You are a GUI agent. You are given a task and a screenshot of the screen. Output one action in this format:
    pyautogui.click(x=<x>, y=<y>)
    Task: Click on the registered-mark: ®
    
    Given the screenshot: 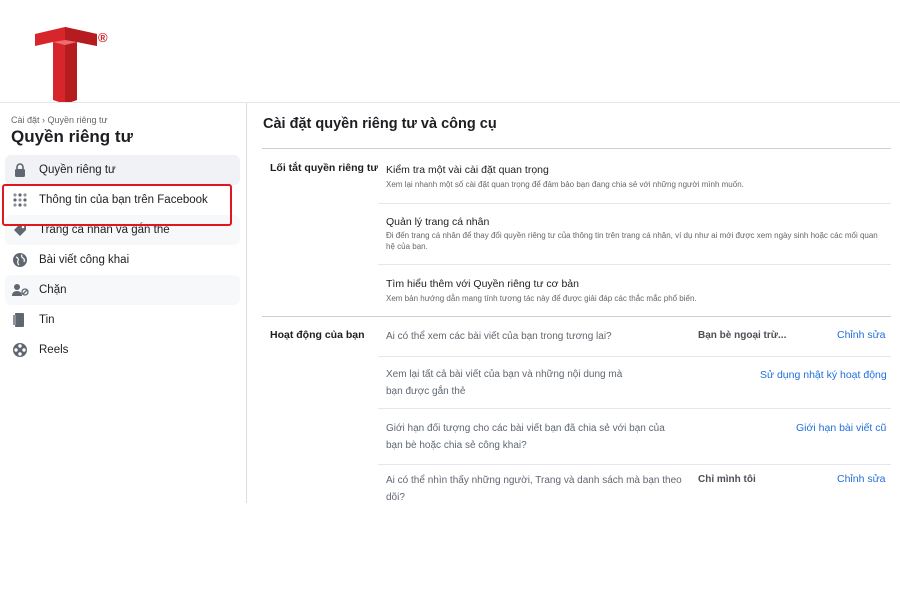 What is the action you would take?
    pyautogui.click(x=103, y=37)
    